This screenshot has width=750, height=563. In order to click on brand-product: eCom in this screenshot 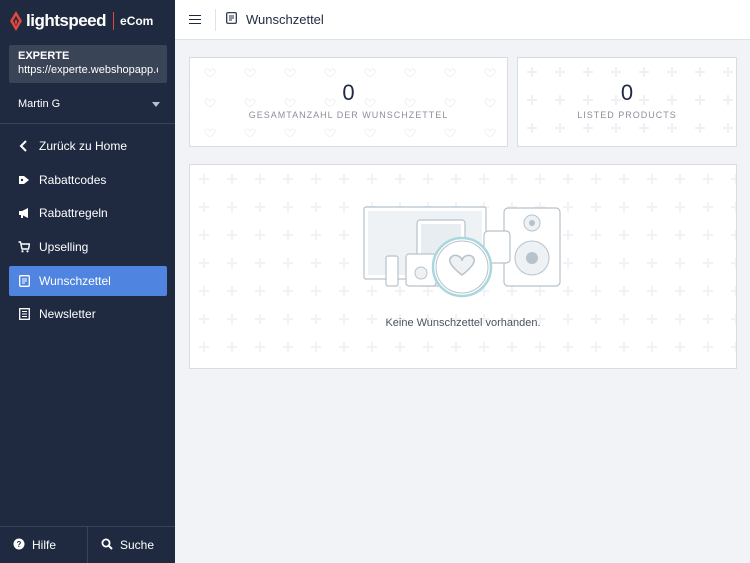, I will do `click(137, 21)`.